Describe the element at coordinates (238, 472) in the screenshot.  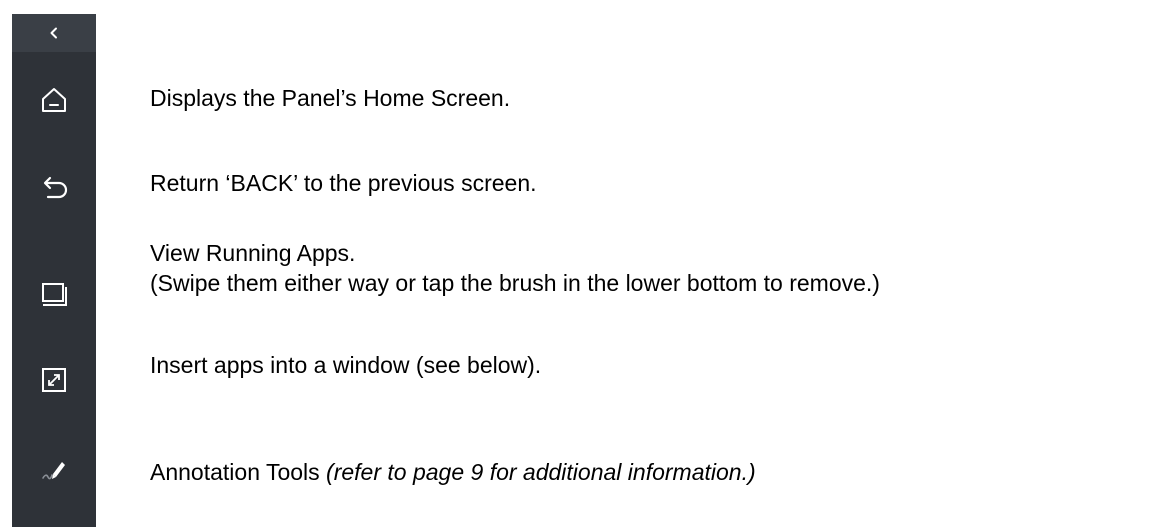
I see `annotation-description-main: Annotation Tools` at that location.